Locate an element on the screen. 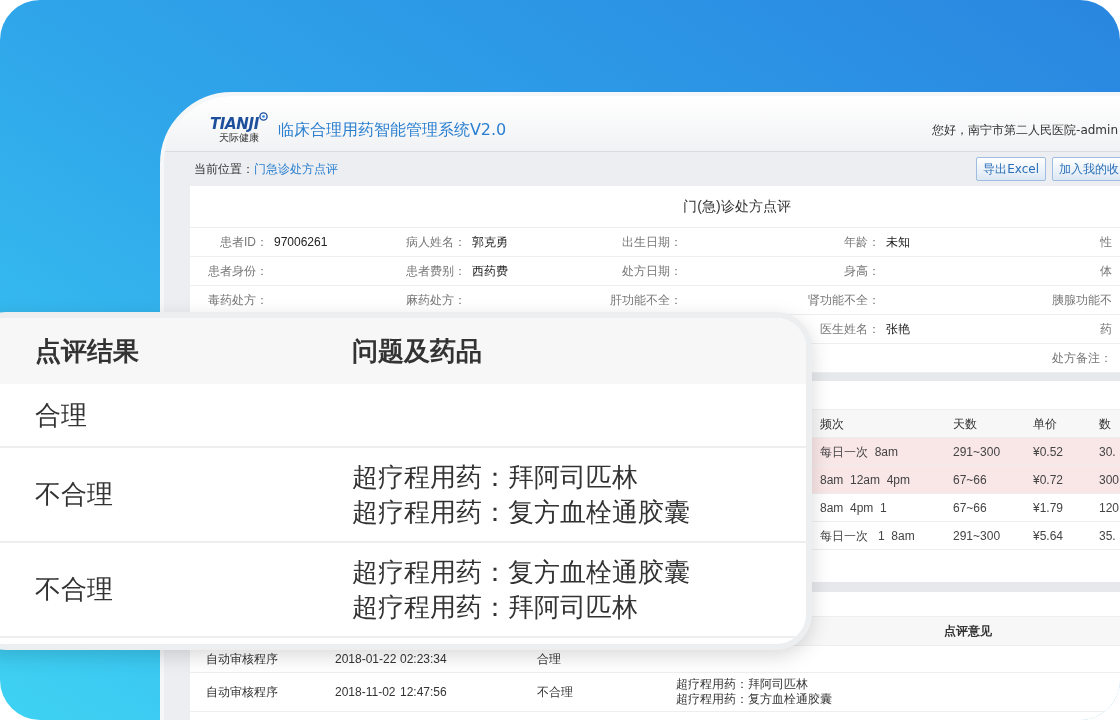  field-value: 西药费 is located at coordinates (490, 271).